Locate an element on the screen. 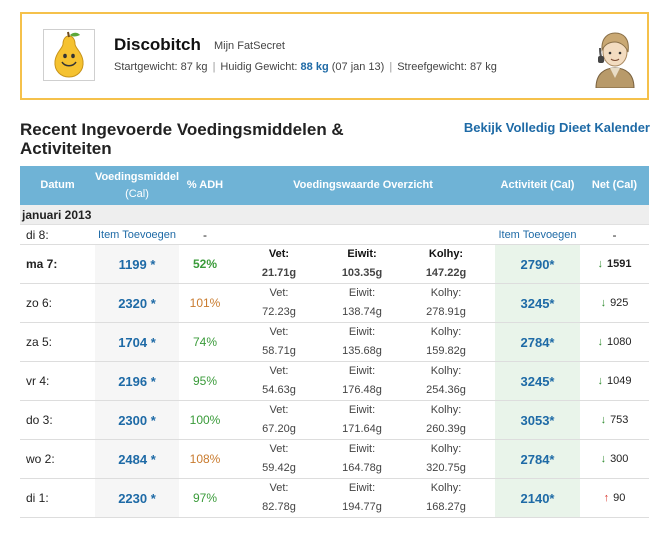 Image resolution: width=666 pixels, height=539 pixels. row-fat: Vet: 21.71g is located at coordinates (279, 264).